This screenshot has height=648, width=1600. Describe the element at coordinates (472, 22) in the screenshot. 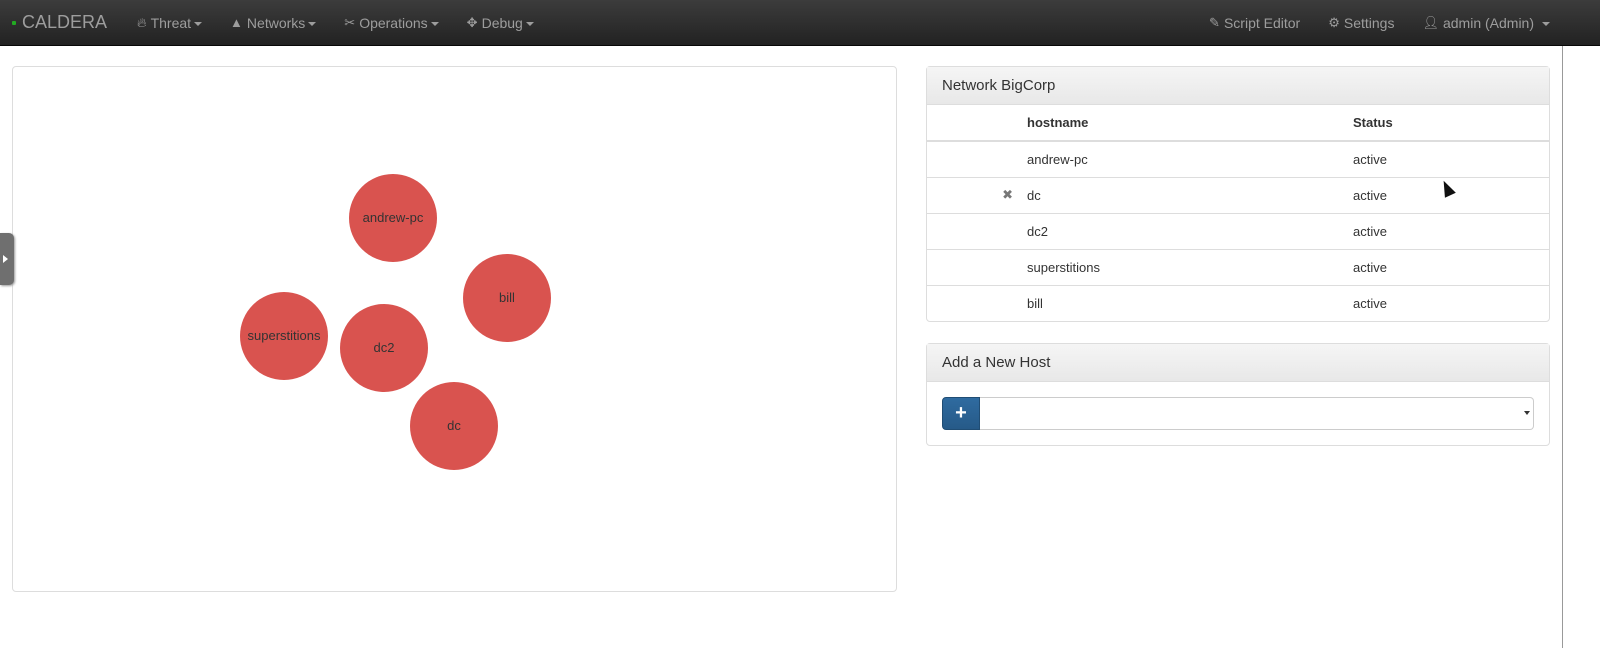

I see `move-icon: ✥` at that location.